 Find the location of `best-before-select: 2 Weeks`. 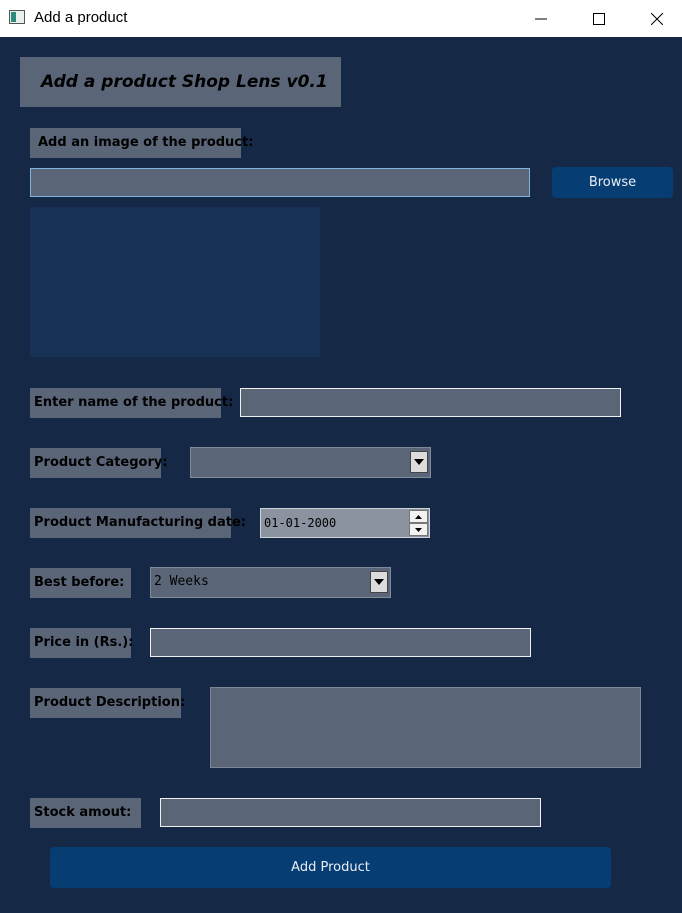

best-before-select: 2 Weeks is located at coordinates (270, 582).